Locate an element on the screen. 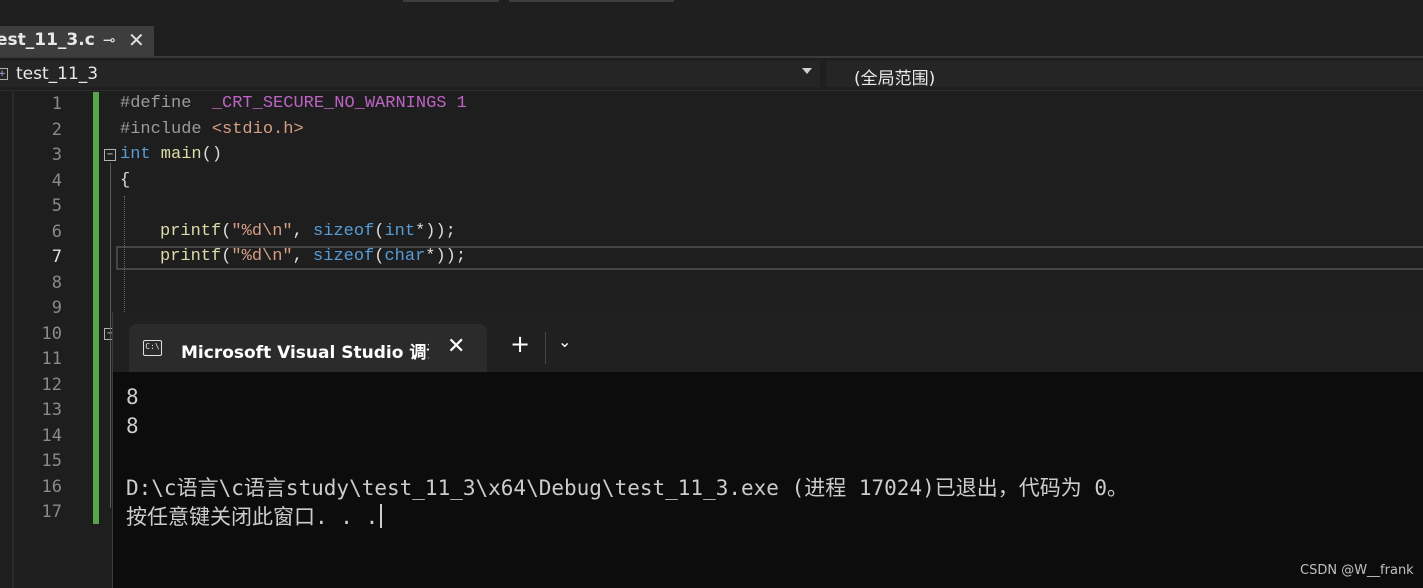 The image size is (1423, 588). line-number: 8 is located at coordinates (56, 283).